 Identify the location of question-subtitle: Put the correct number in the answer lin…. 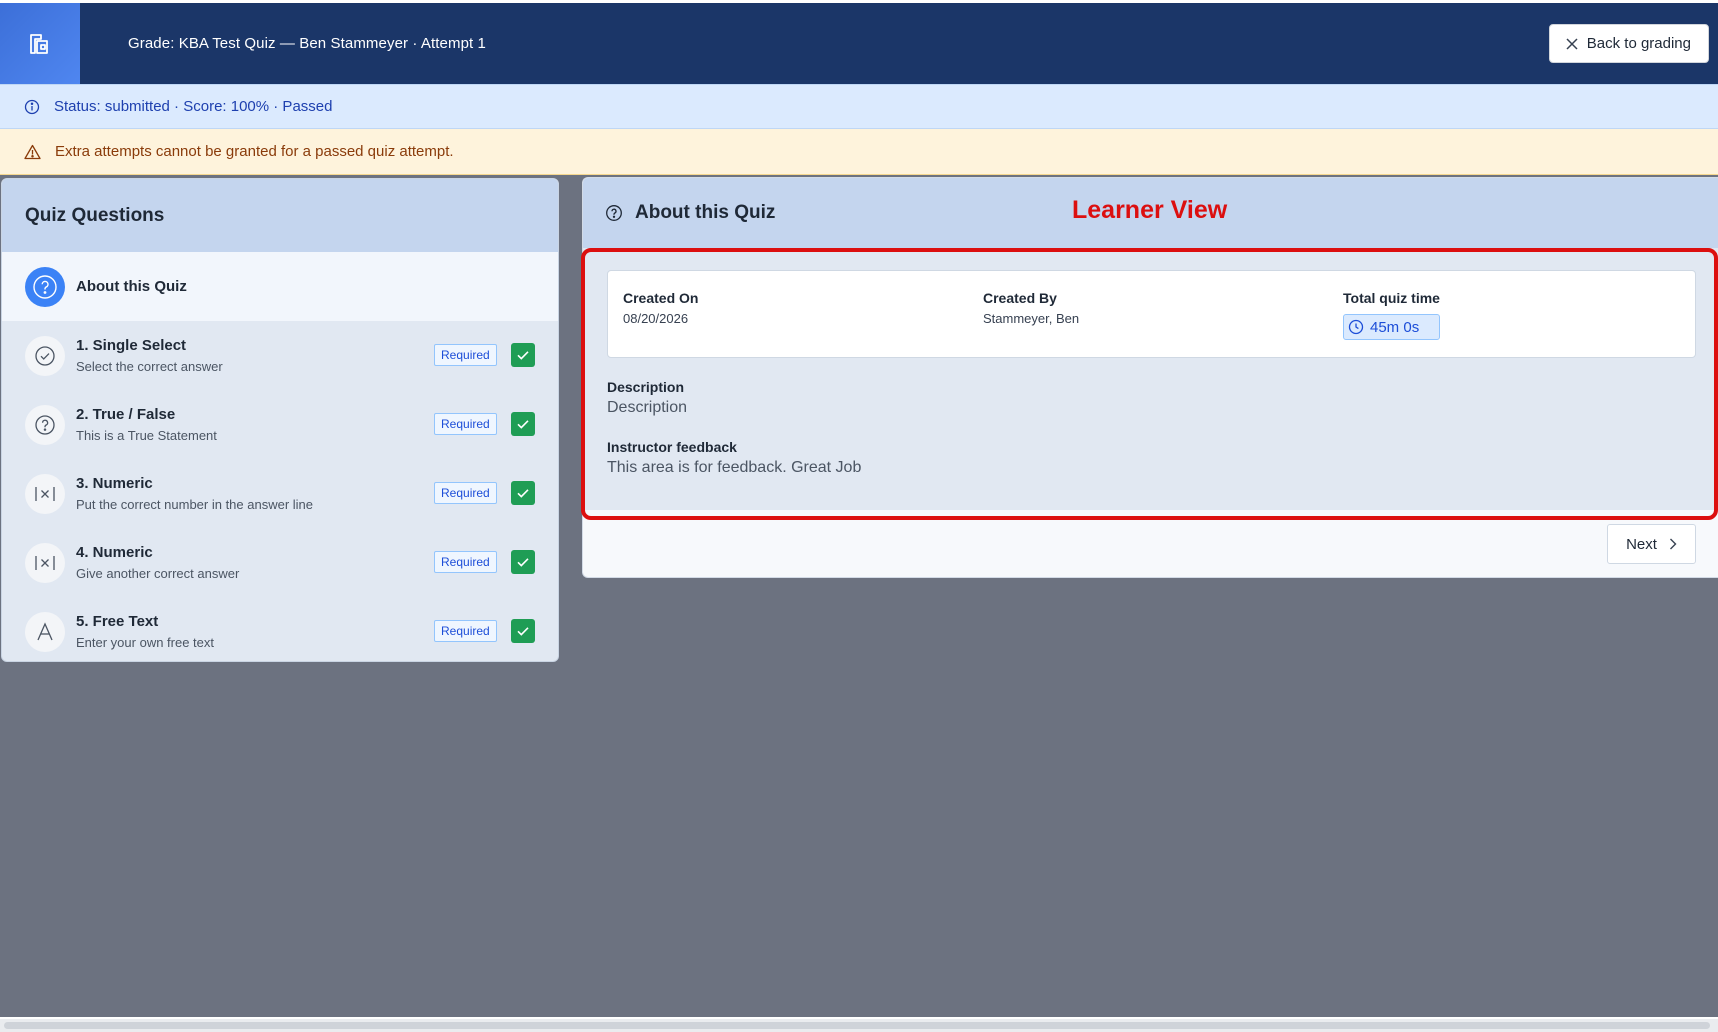
(195, 504).